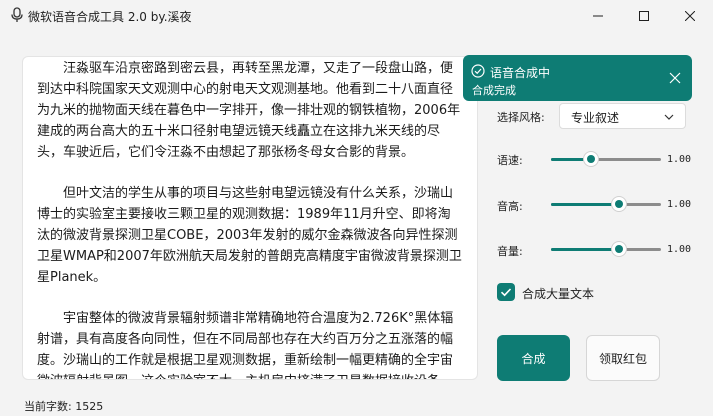 The height and width of the screenshot is (416, 713). I want to click on pitch-value: 1.00, so click(679, 204).